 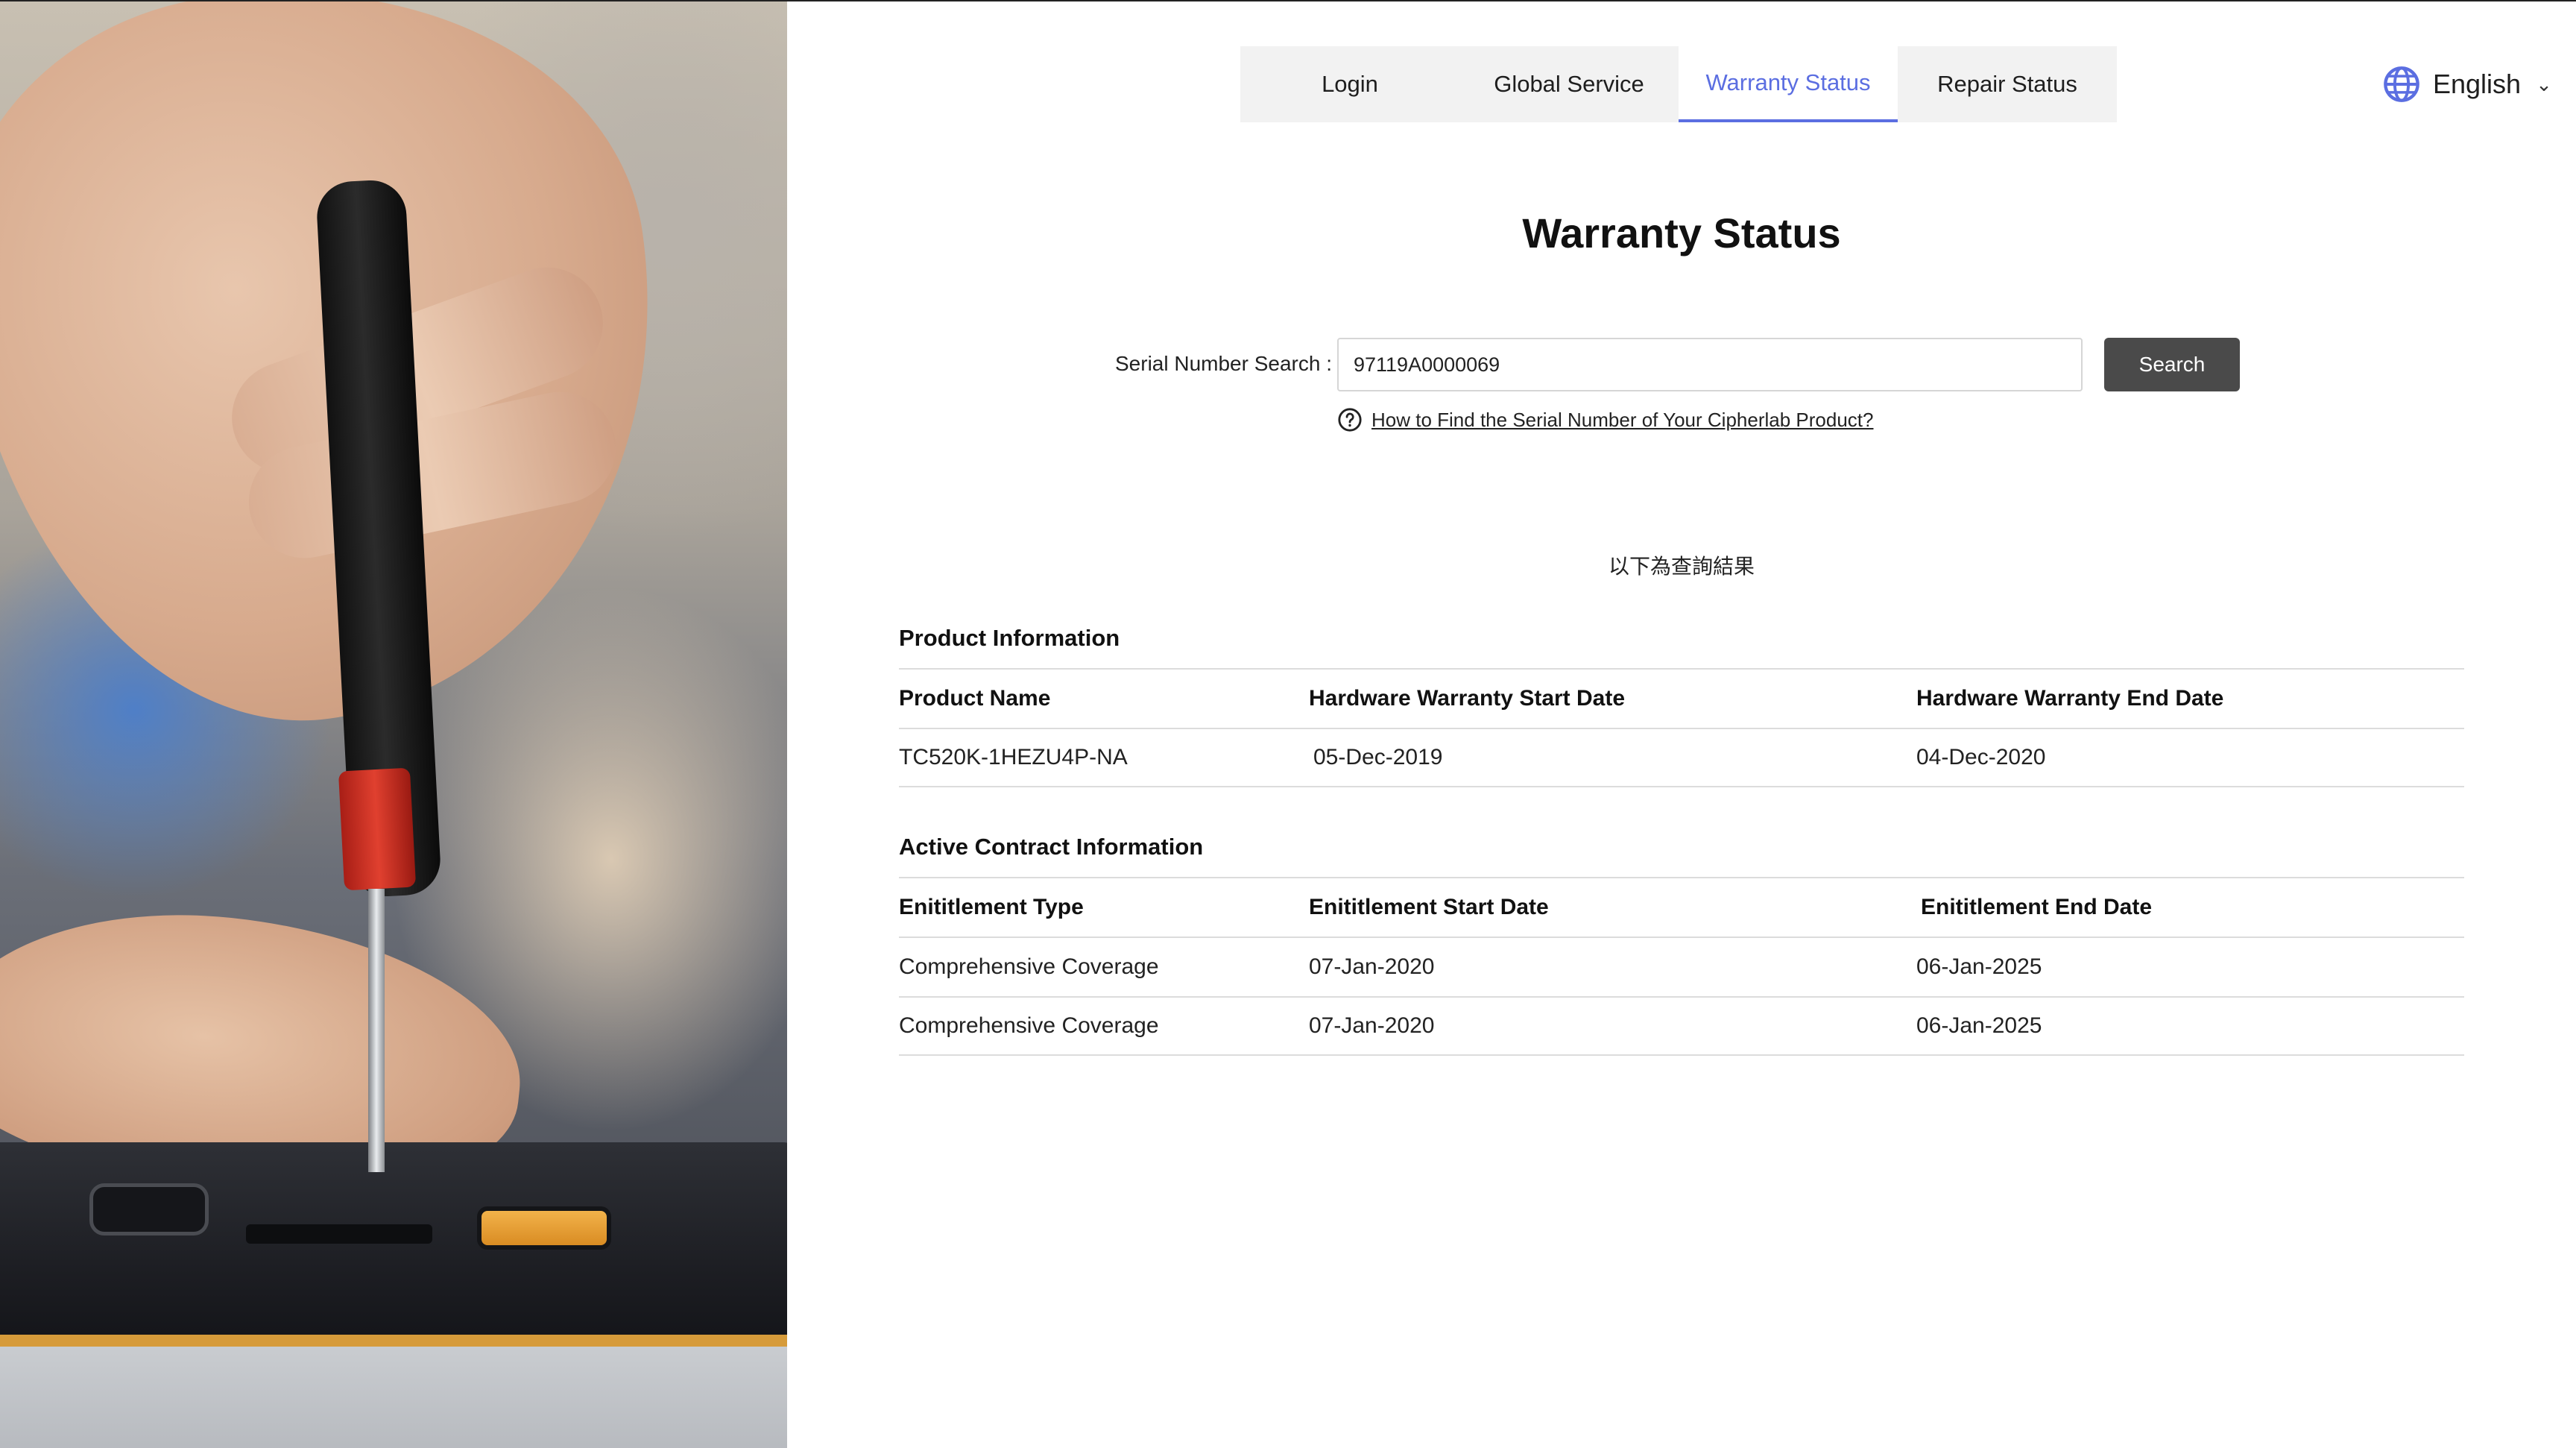 What do you see at coordinates (1350, 420) in the screenshot?
I see `help-circle-icon` at bounding box center [1350, 420].